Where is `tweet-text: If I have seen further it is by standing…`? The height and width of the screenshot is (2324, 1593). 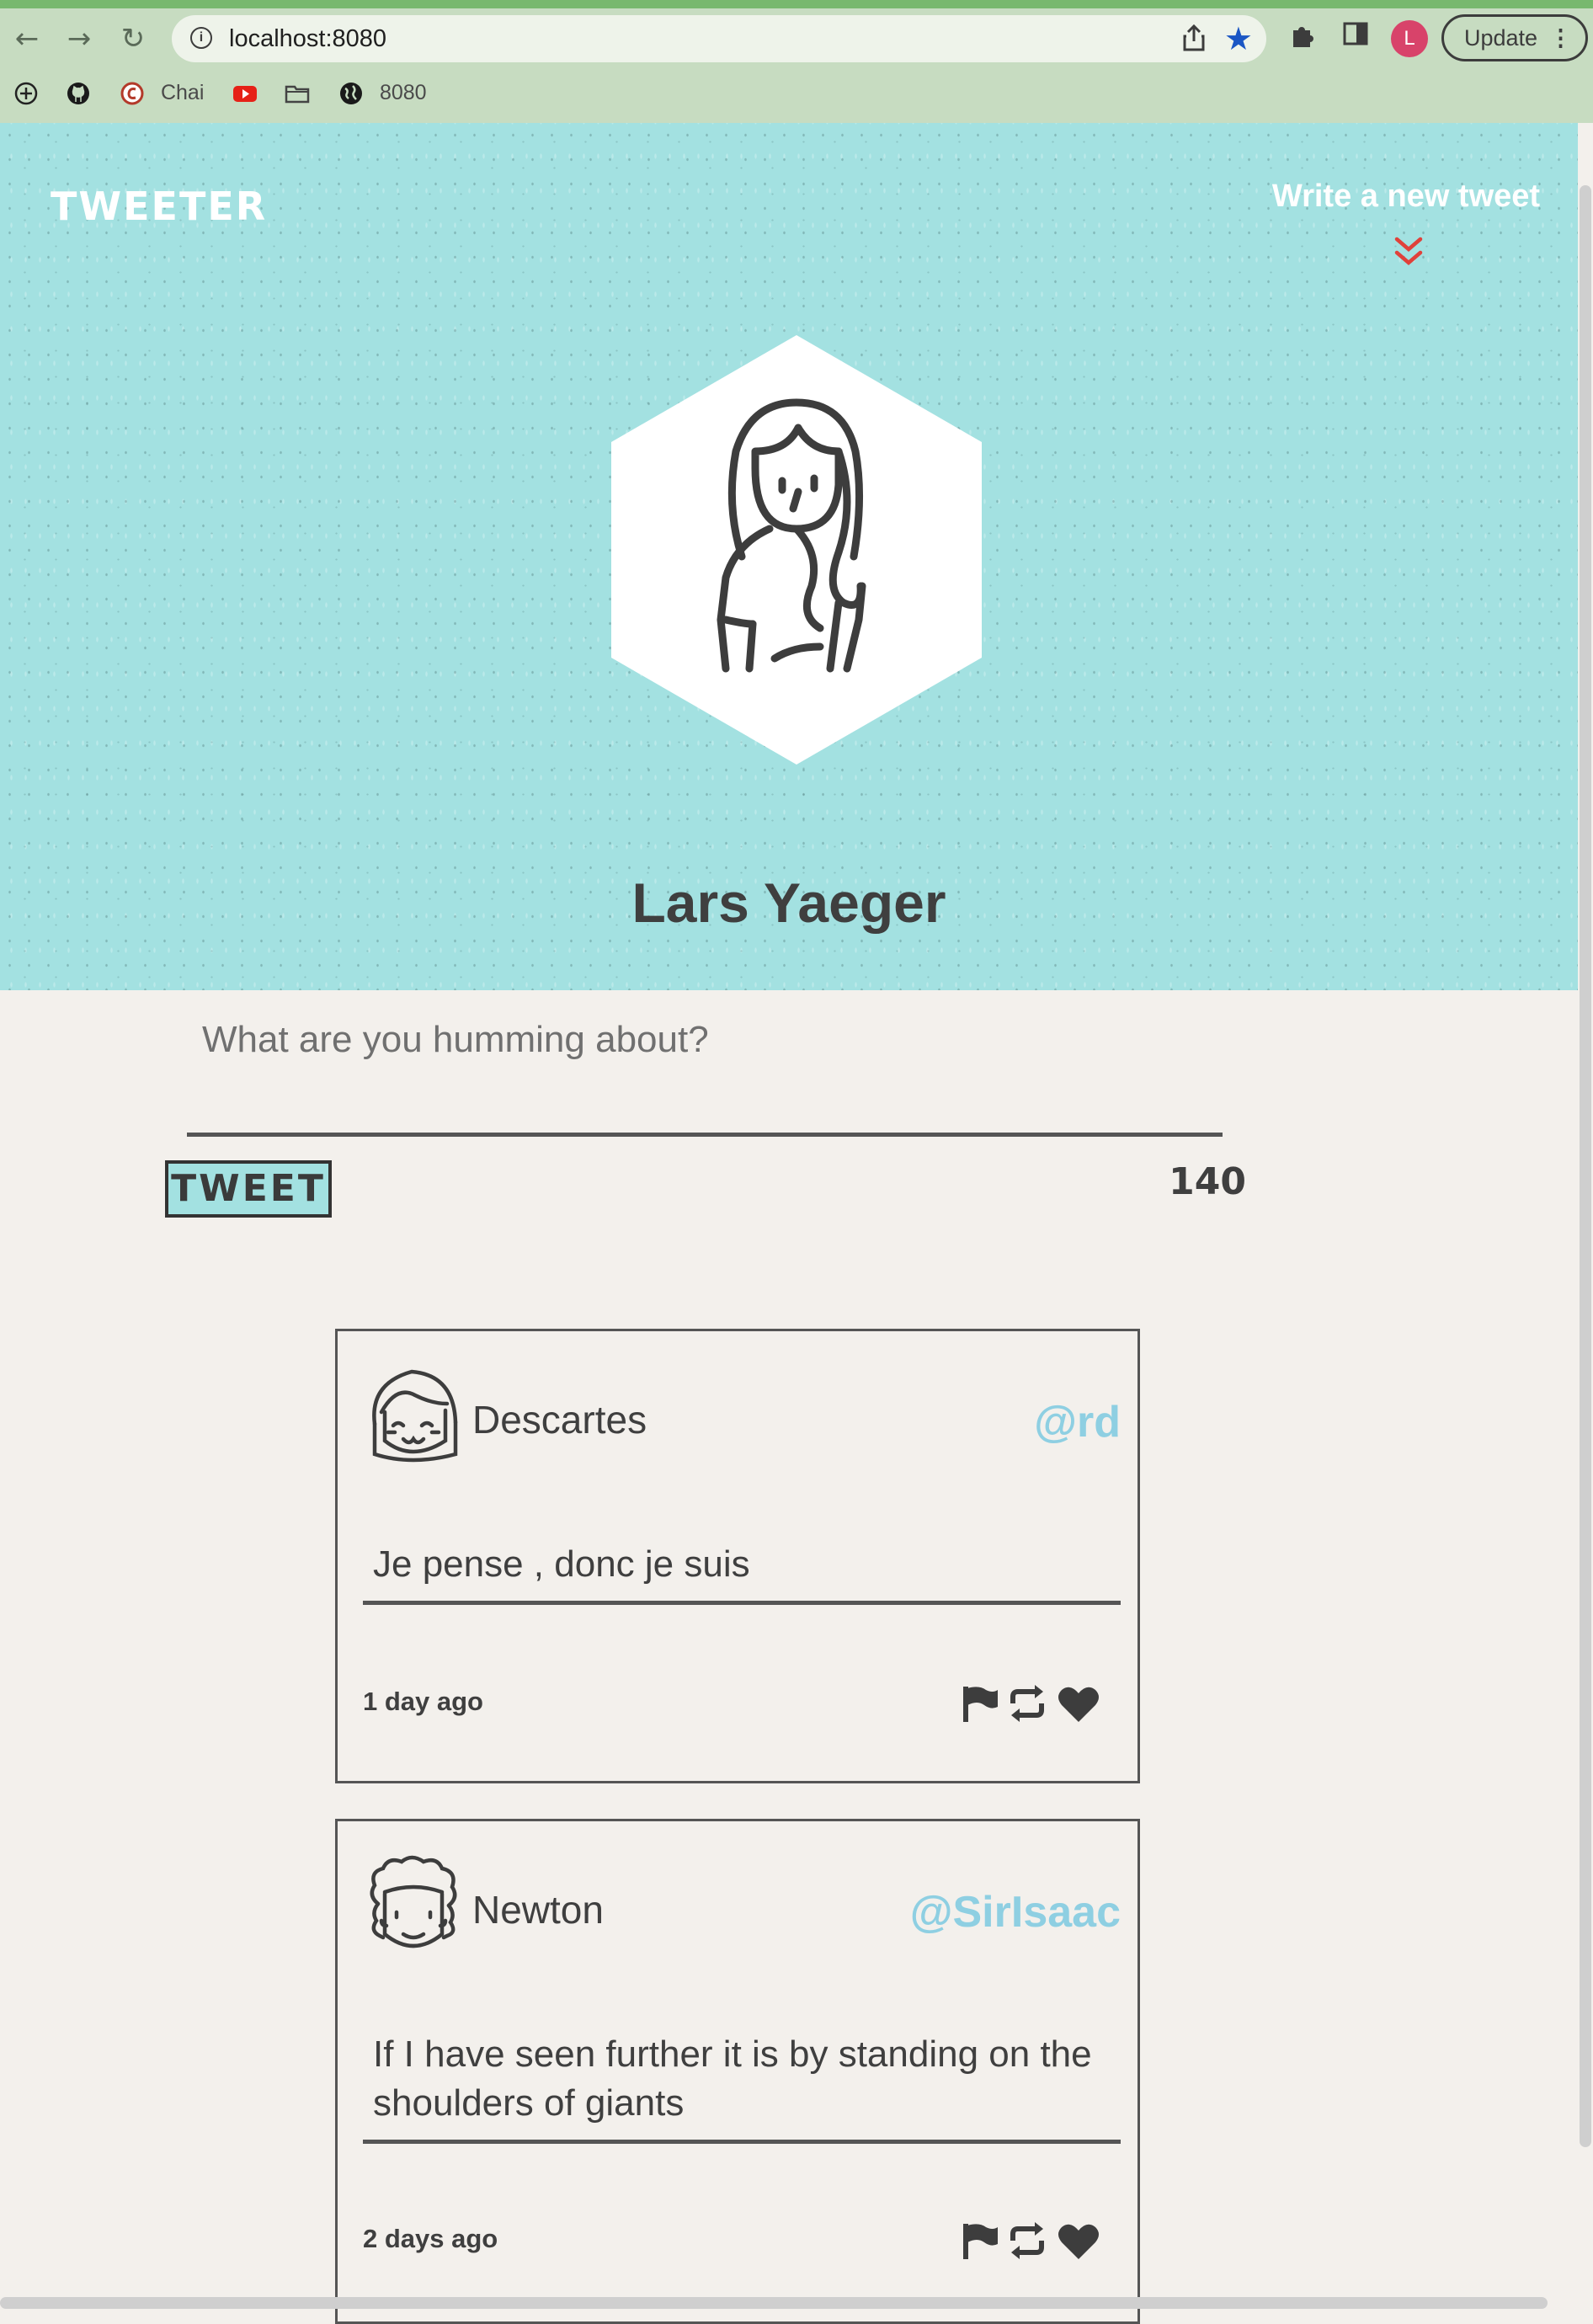
tweet-text: If I have seen further it is by standing… is located at coordinates (732, 2079).